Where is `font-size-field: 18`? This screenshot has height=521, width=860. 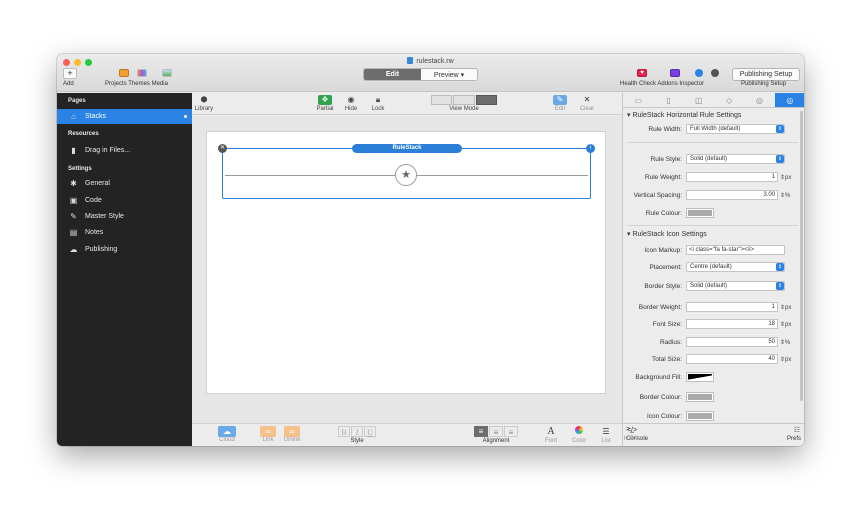
font-size-field: 18 is located at coordinates (732, 324).